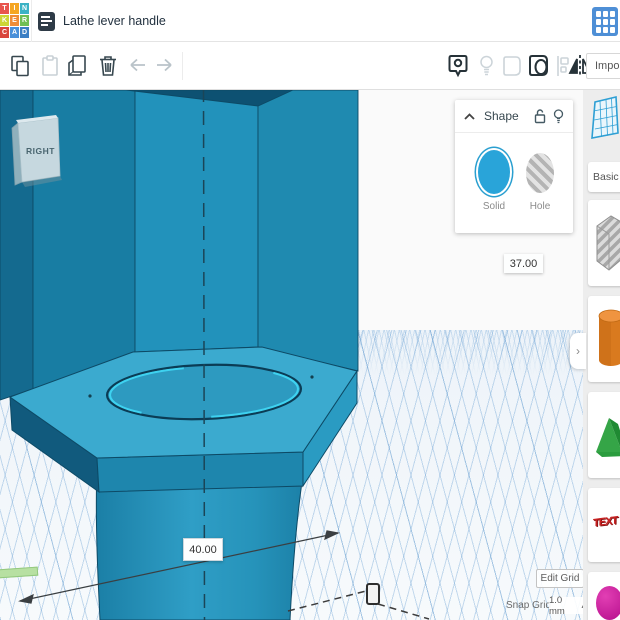  Describe the element at coordinates (609, 337) in the screenshot. I see `cylinder-icon` at that location.